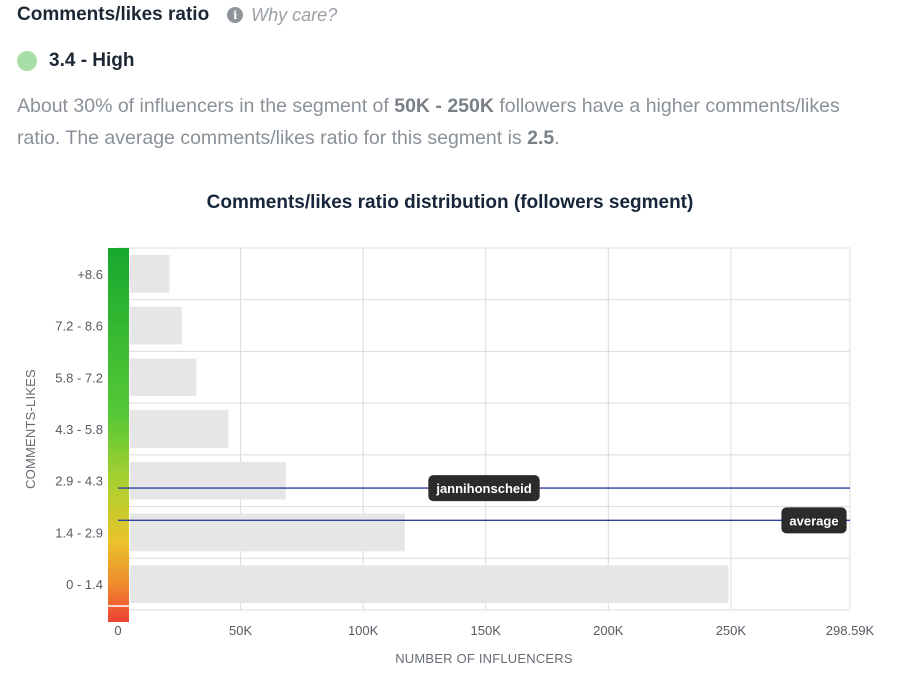 Image resolution: width=900 pixels, height=682 pixels. Describe the element at coordinates (79, 481) in the screenshot. I see `y-tick-label: 2.9 - 4.3` at that location.